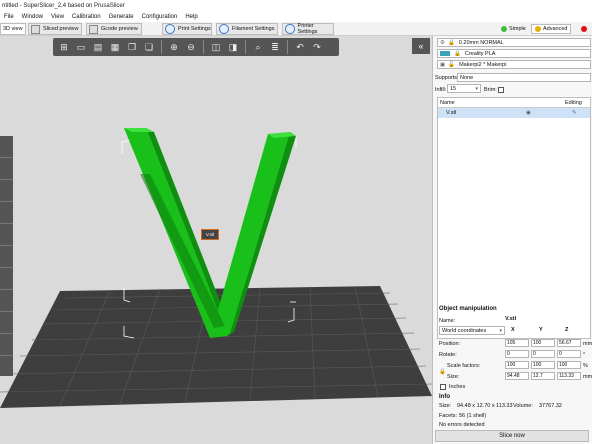 The image size is (592, 444). Describe the element at coordinates (187, 29) in the screenshot. I see `tab-print-settings: Print Settings` at that location.